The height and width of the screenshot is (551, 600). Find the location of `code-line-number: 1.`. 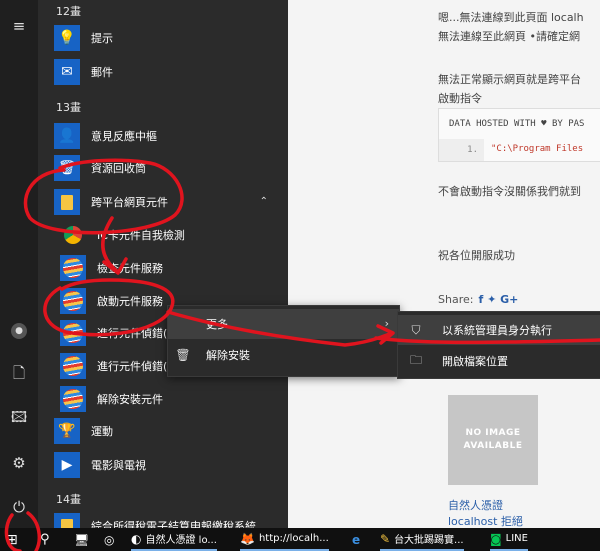

code-line-number: 1. is located at coordinates (461, 150).